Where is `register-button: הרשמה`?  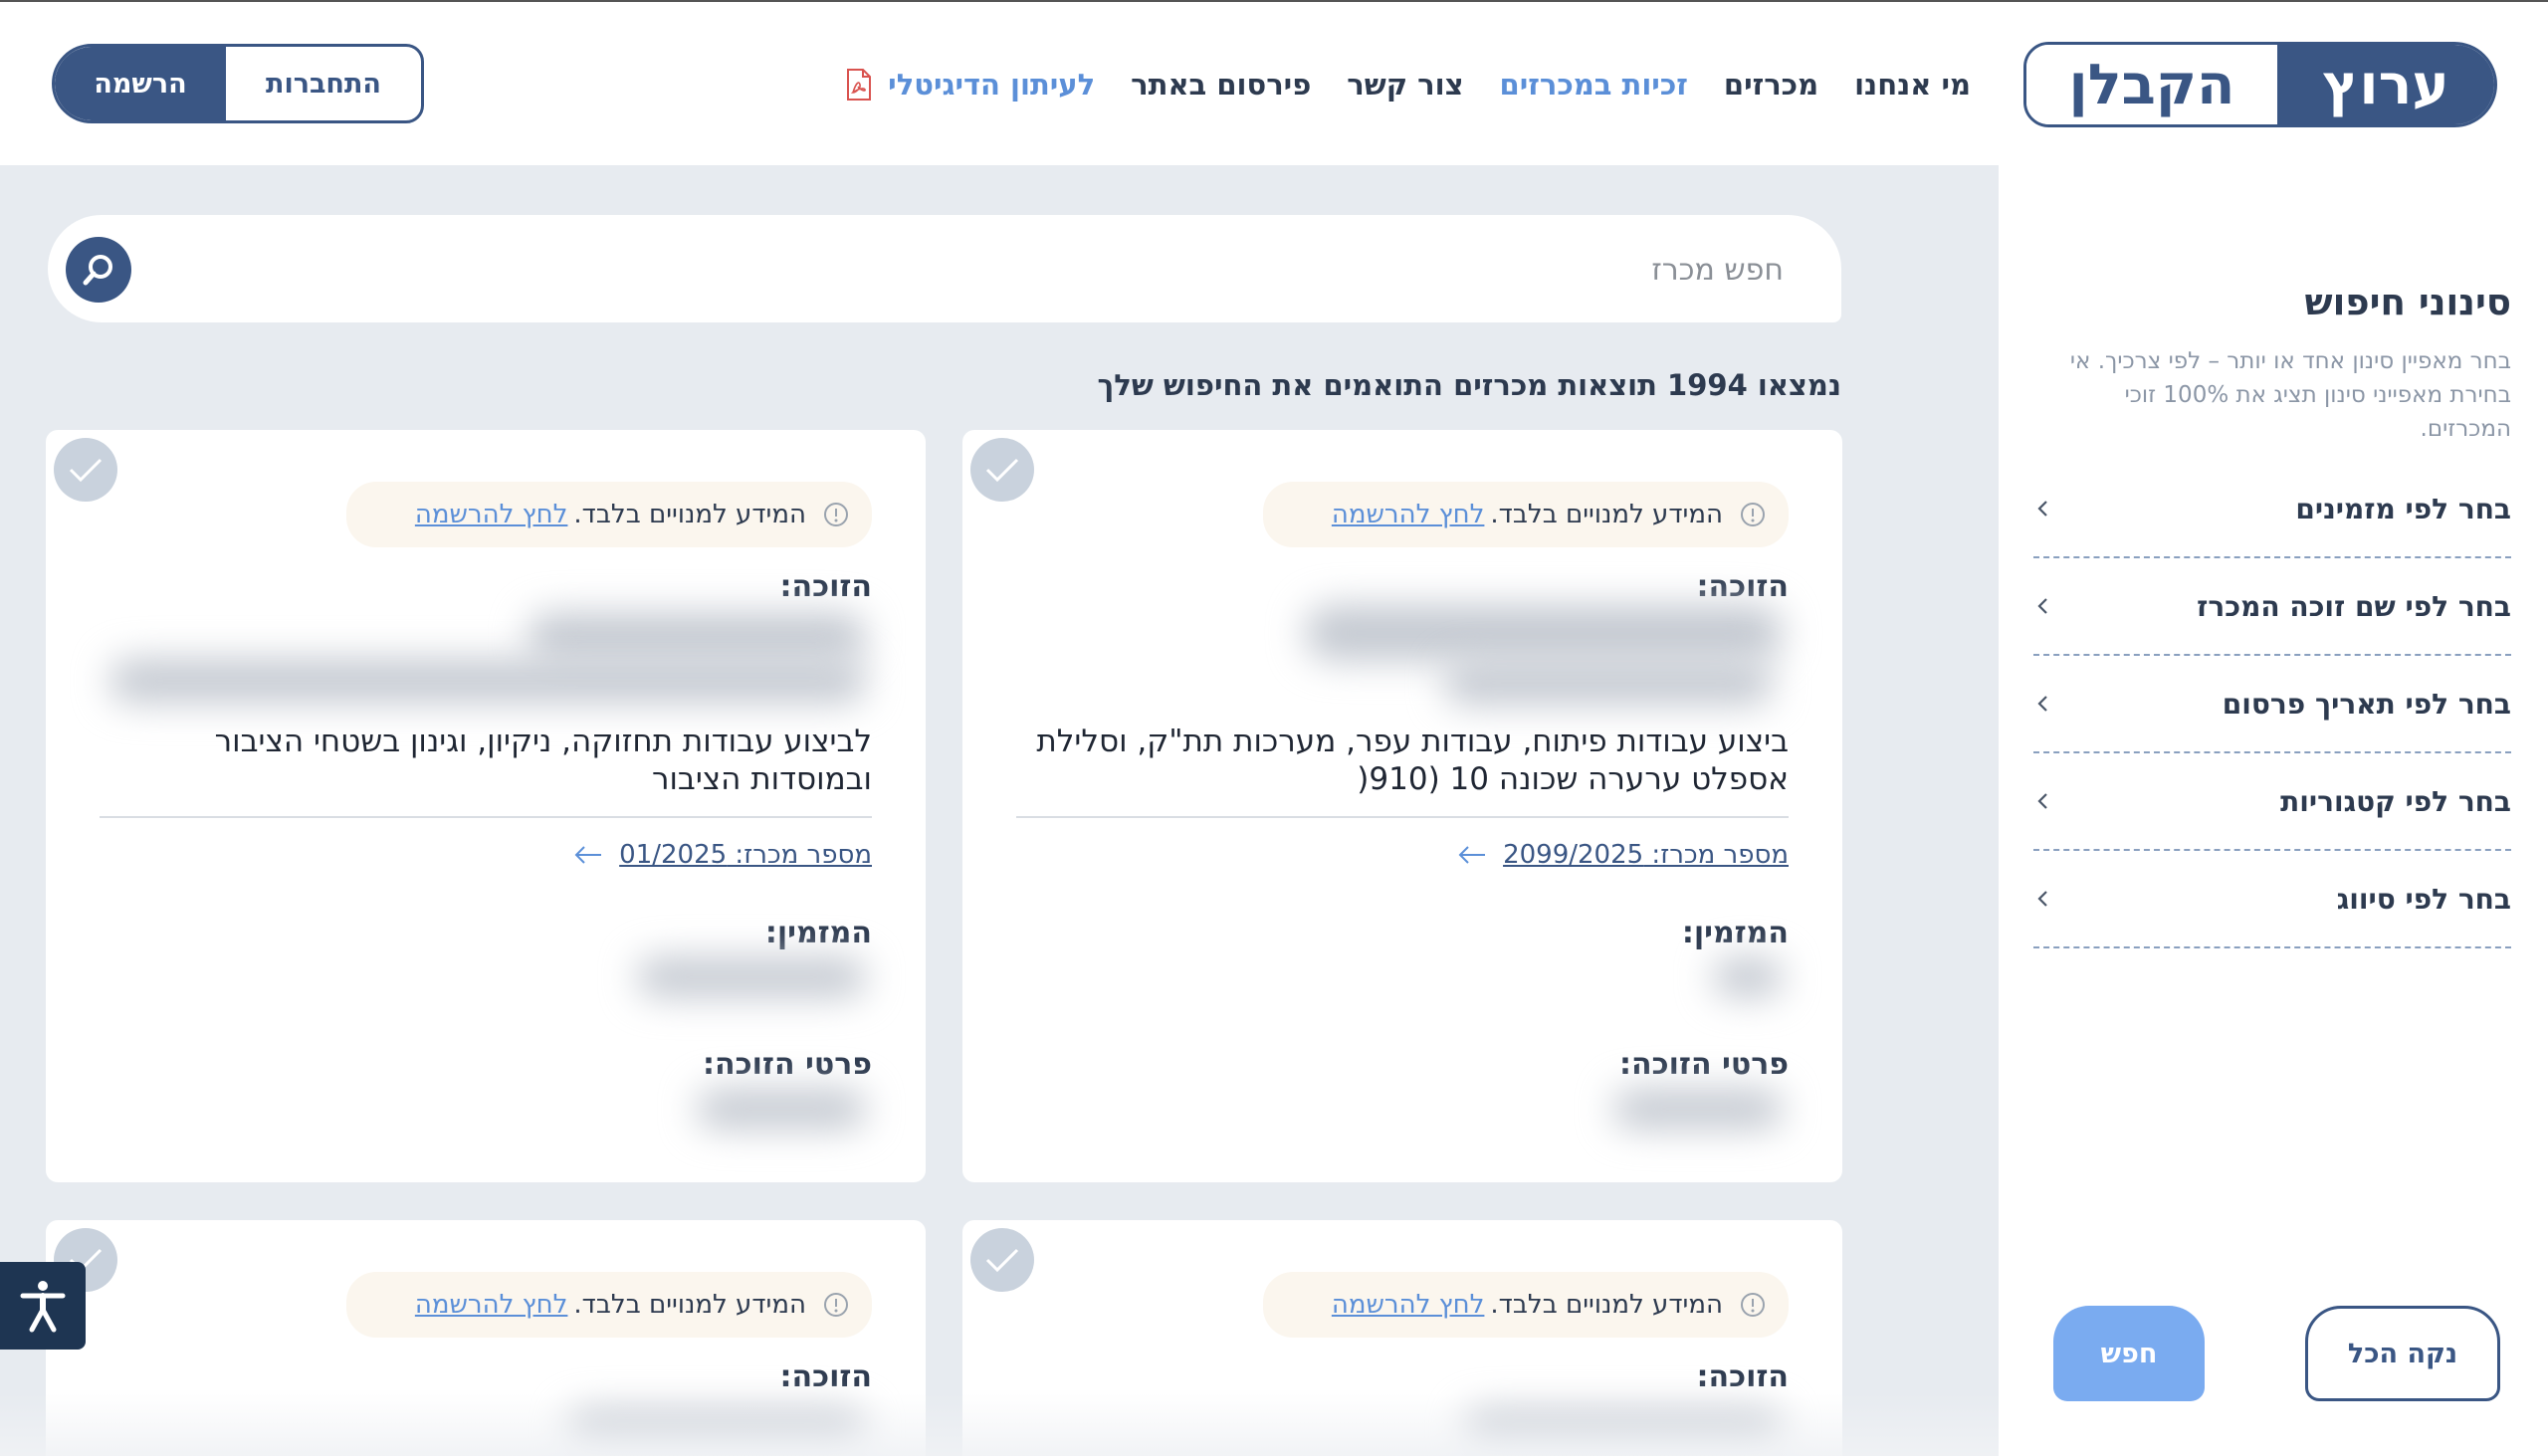
register-button: הרשמה is located at coordinates (140, 83).